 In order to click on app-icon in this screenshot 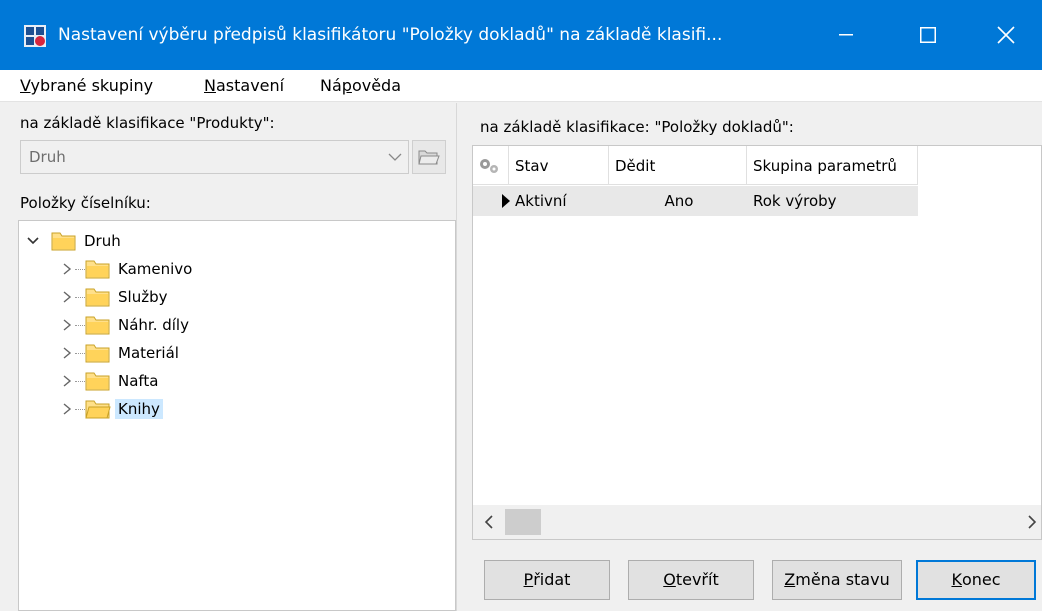, I will do `click(35, 36)`.